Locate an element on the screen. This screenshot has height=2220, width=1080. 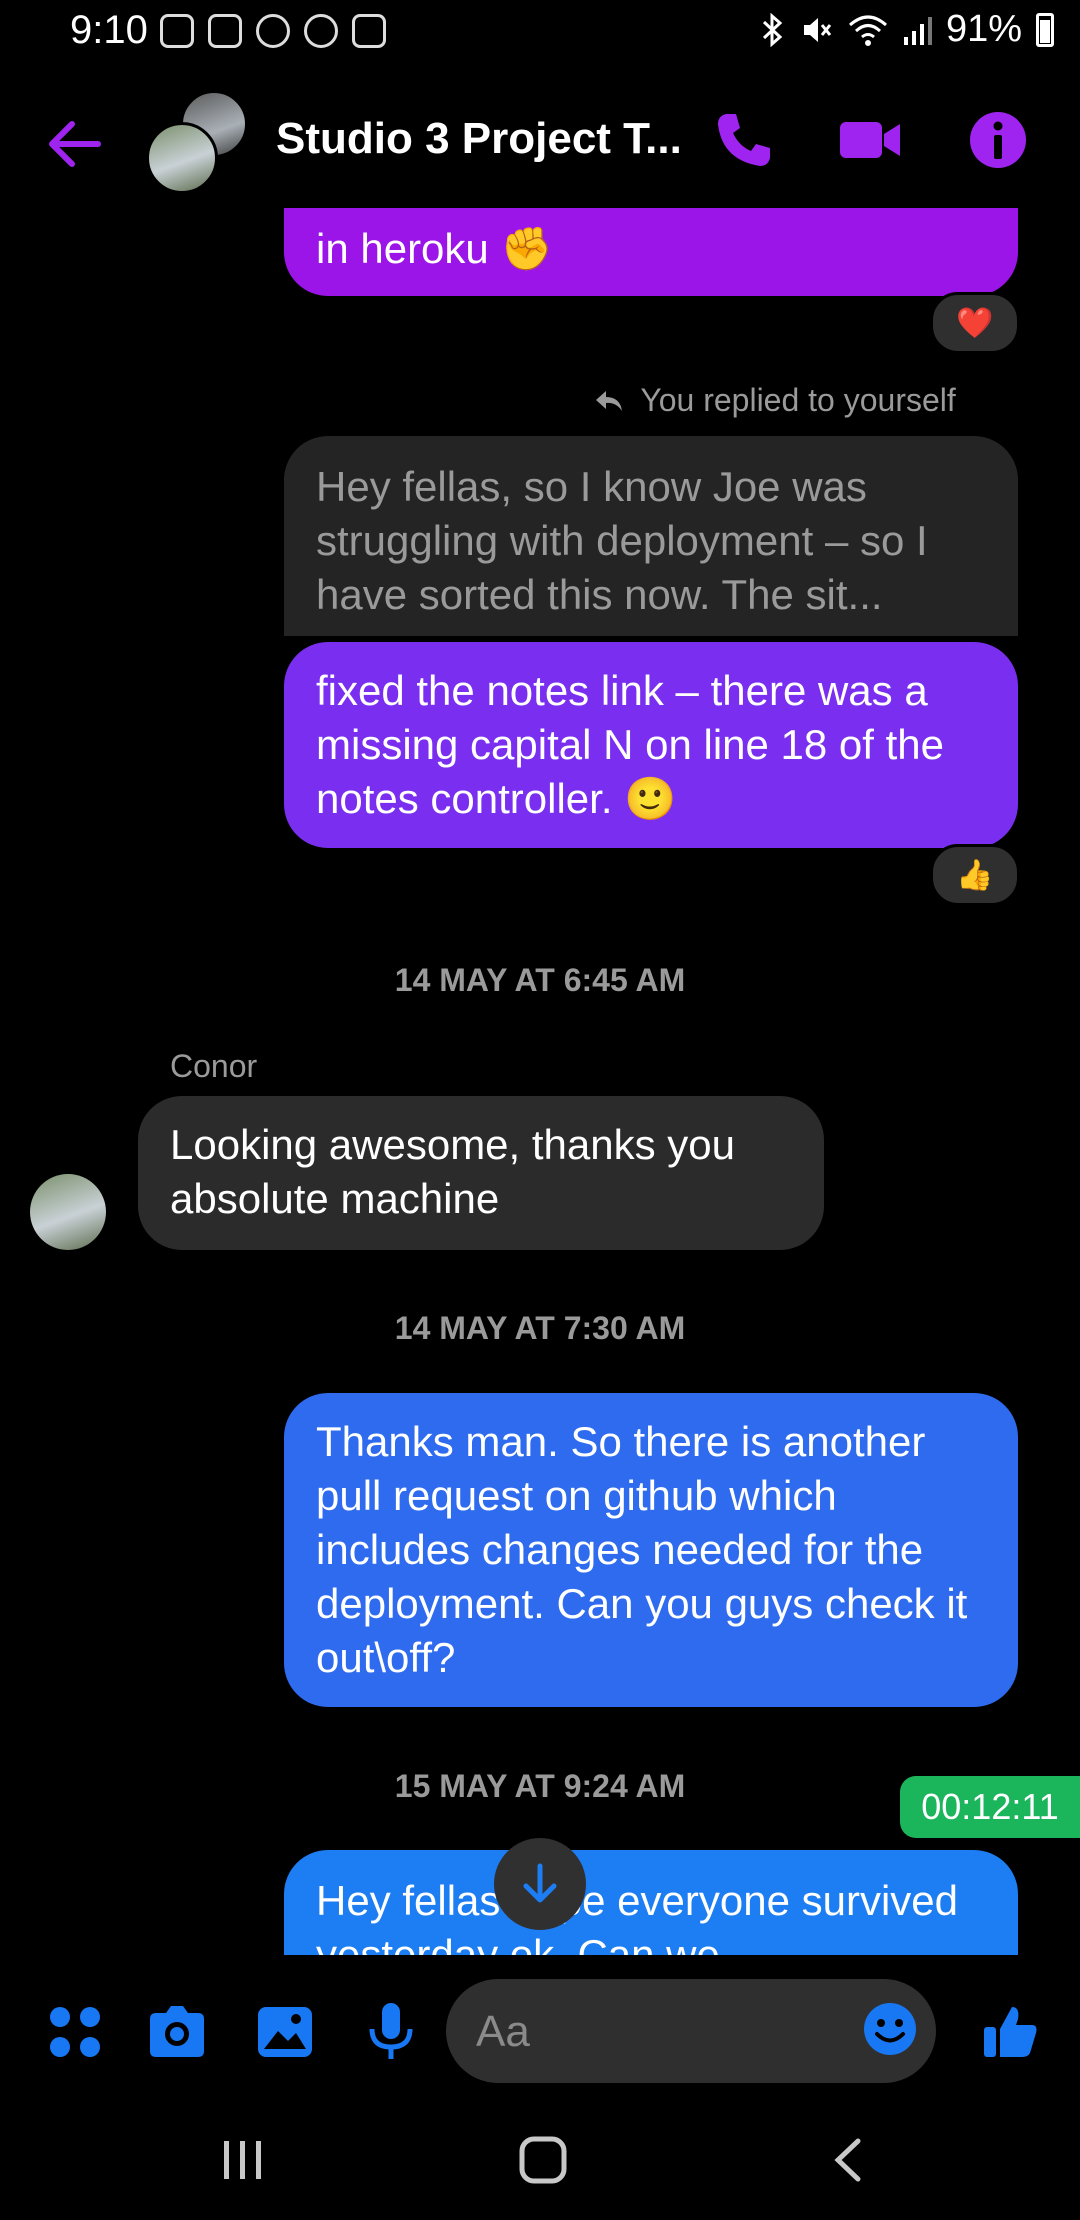
bluetooth-icon is located at coordinates (772, 29).